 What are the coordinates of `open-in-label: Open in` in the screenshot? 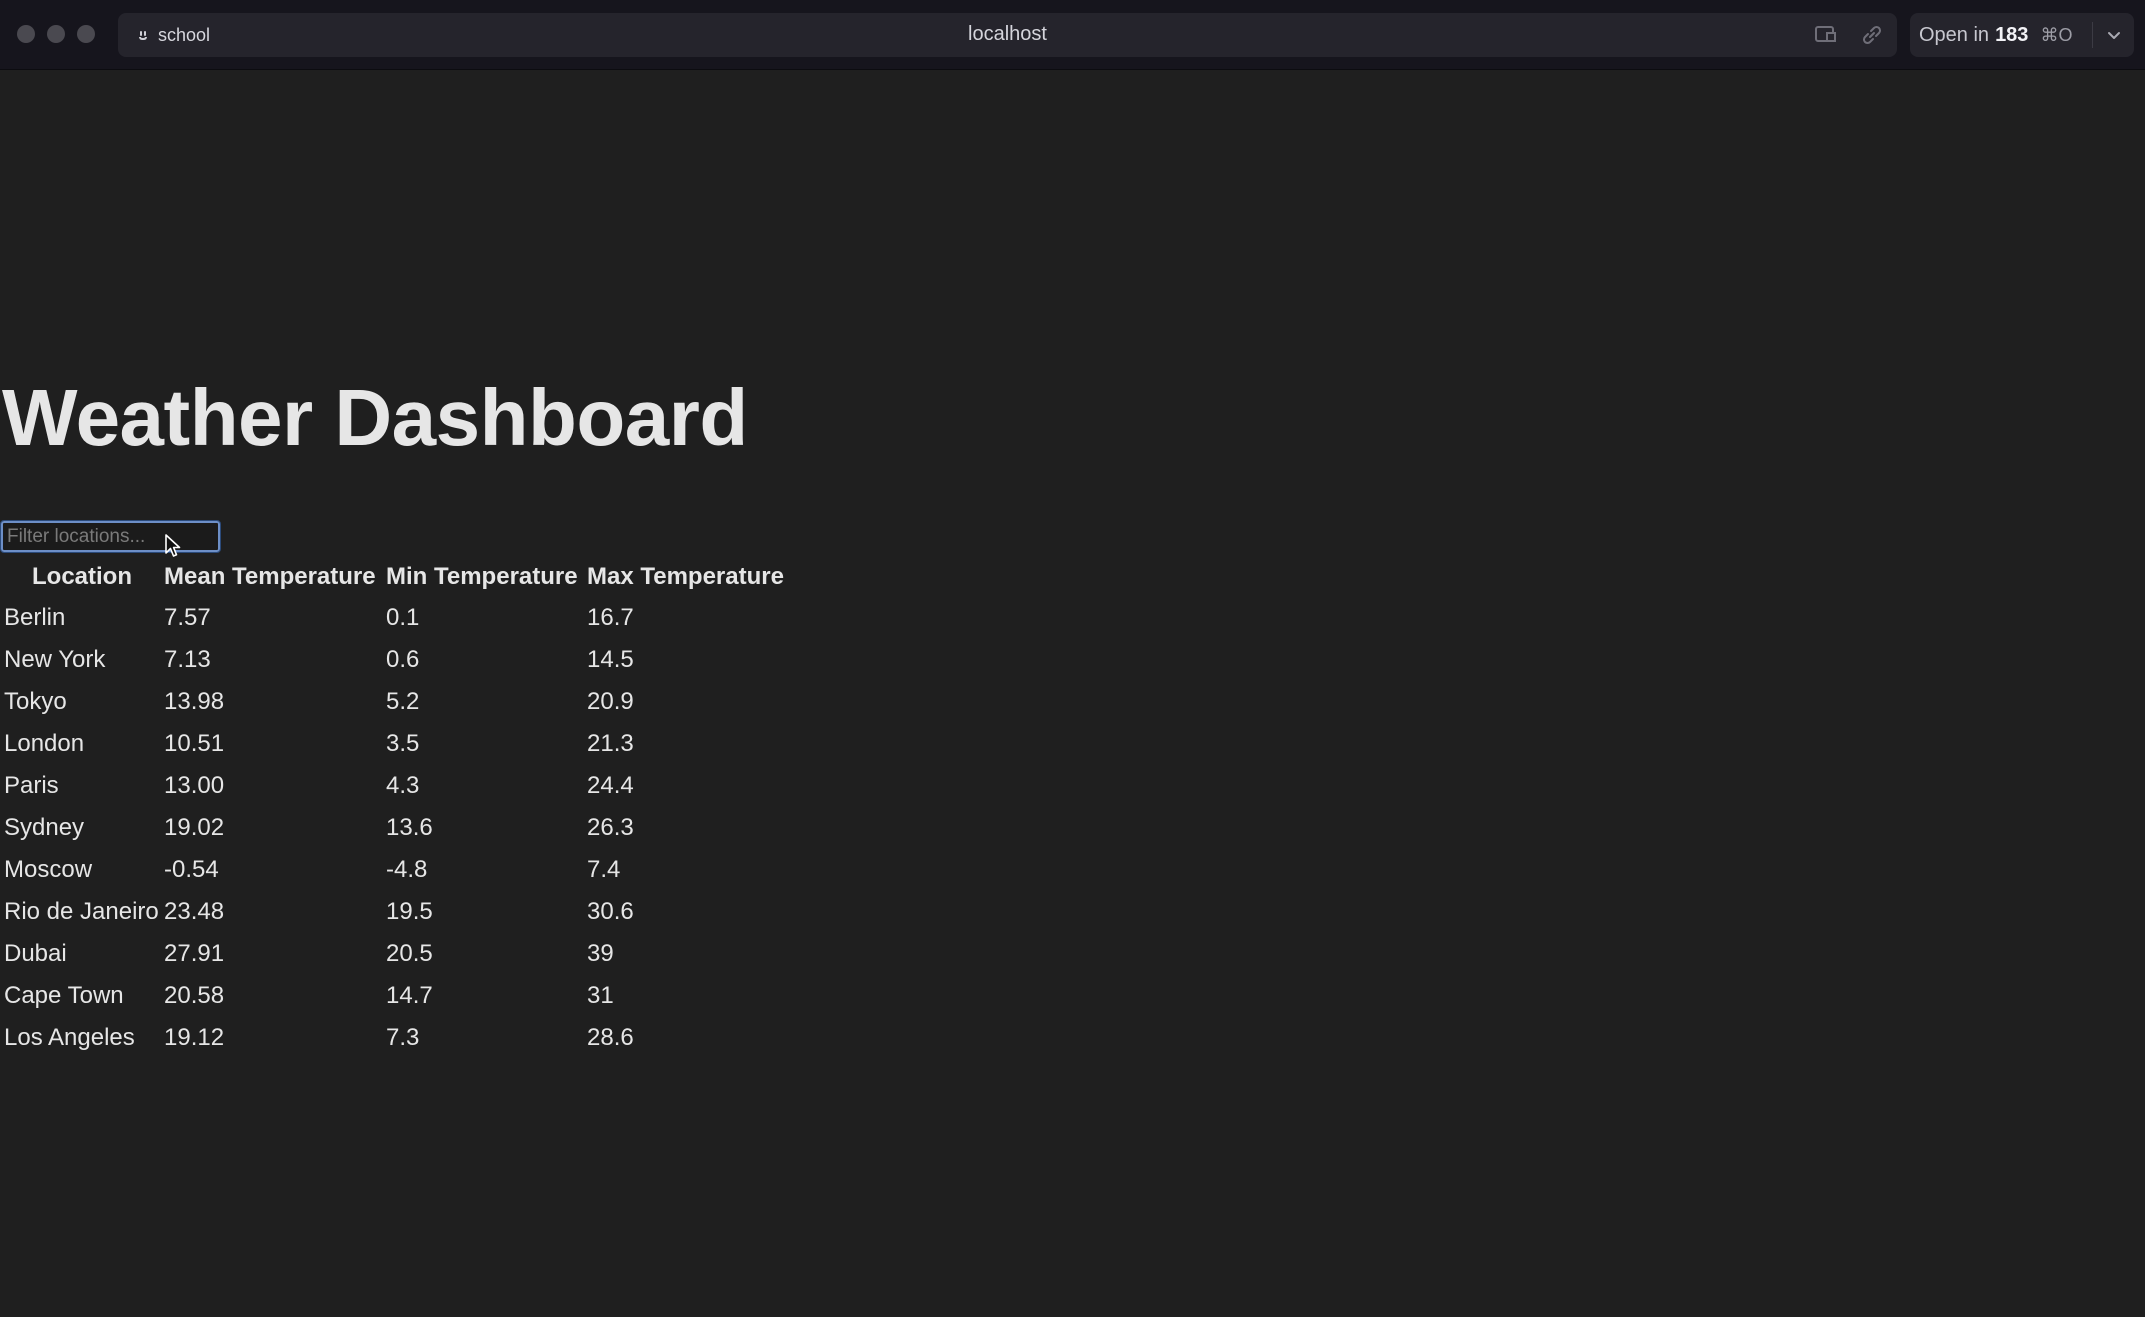 It's located at (1954, 34).